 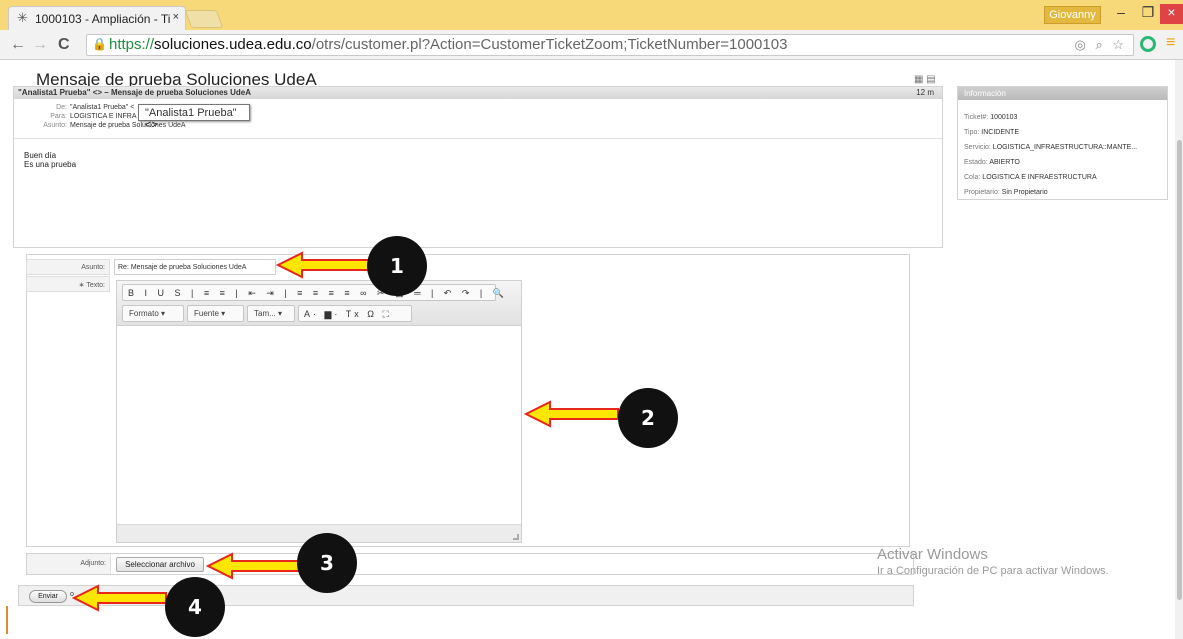 I want to click on info-label: Cola:, so click(x=972, y=177).